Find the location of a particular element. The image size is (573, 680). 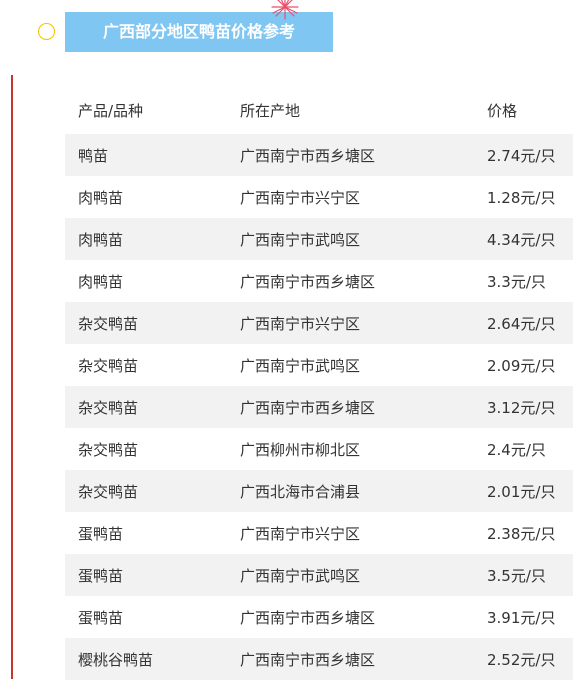

table-row: 肉鸭苗 广西南宁市西乡塘区 3.3元/只 is located at coordinates (319, 281).